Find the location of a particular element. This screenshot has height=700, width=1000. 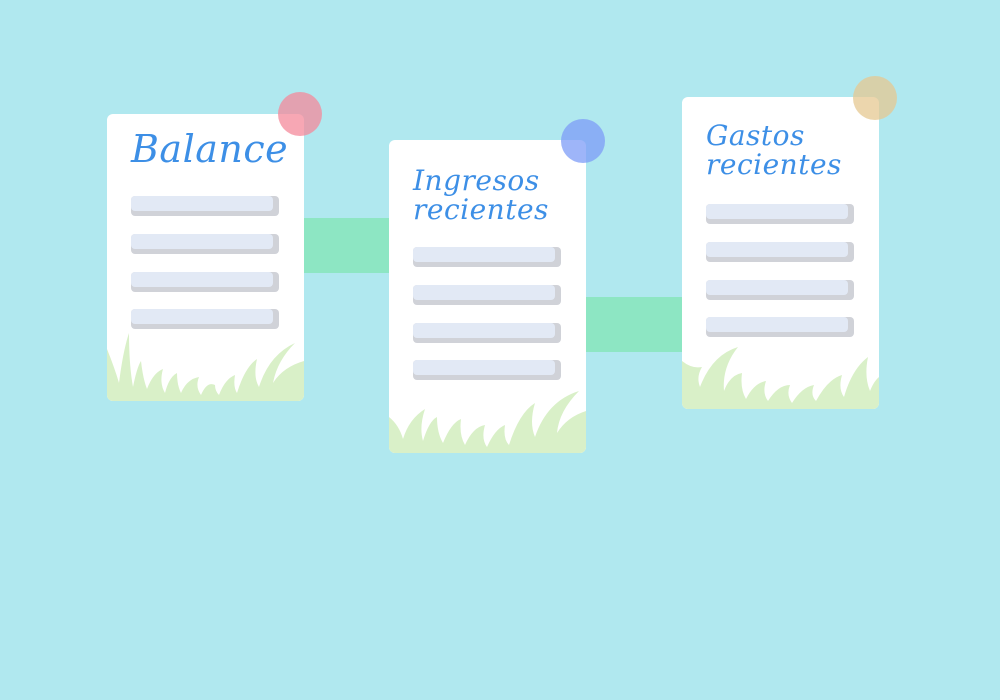

ingresos-pin-dot is located at coordinates (583, 141).